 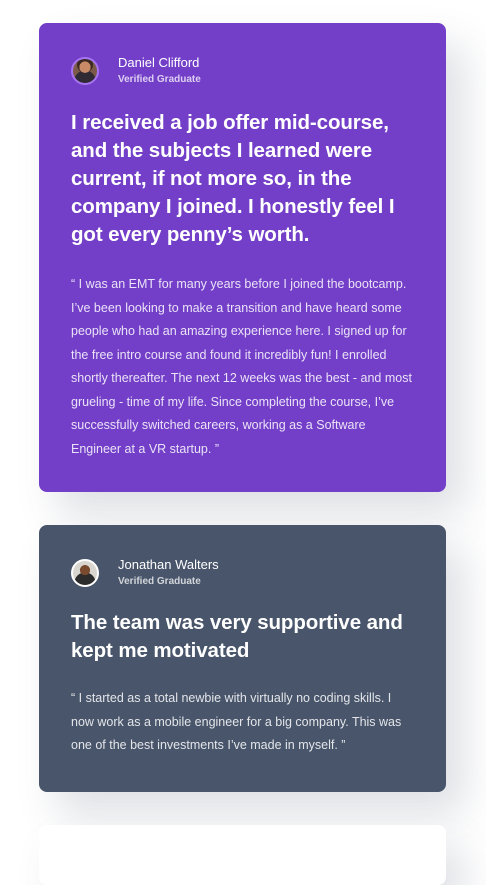 What do you see at coordinates (242, 572) in the screenshot?
I see `testimonial-header: Jonathan Walters Verified Graduate` at bounding box center [242, 572].